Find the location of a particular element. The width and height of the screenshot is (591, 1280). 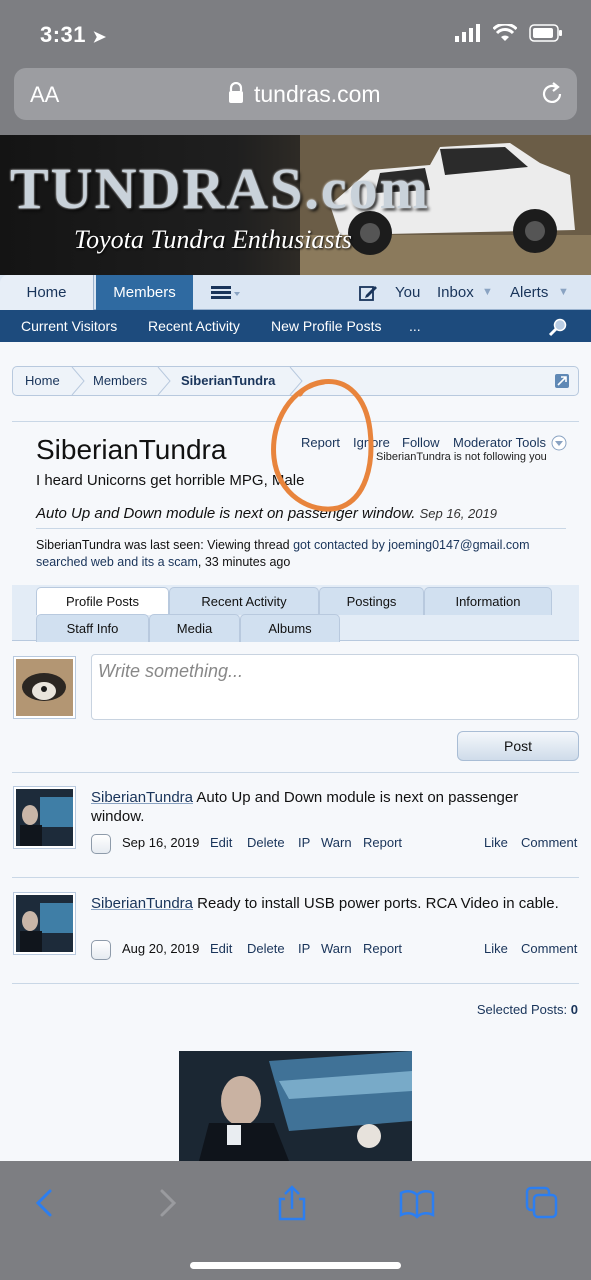

home-indicator is located at coordinates (295, 1265).